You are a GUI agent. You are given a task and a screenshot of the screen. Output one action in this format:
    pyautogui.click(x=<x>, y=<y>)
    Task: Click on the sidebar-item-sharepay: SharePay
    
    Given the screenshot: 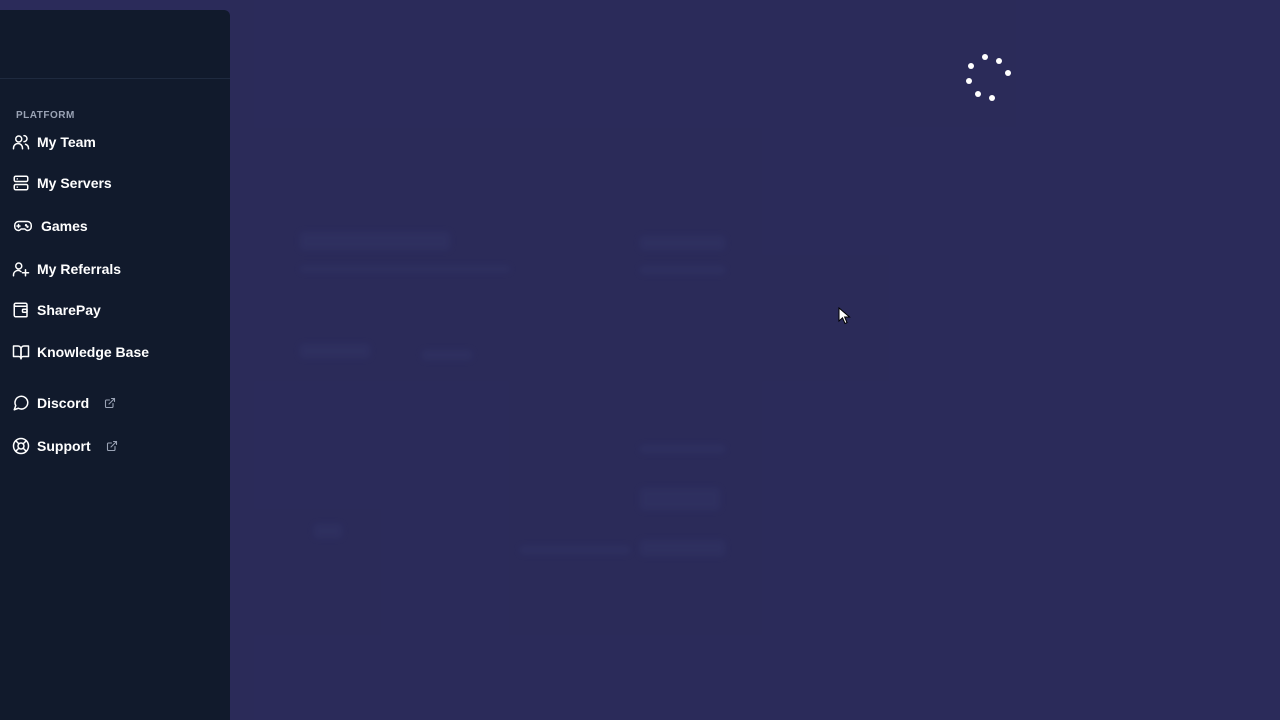 What is the action you would take?
    pyautogui.click(x=56, y=310)
    